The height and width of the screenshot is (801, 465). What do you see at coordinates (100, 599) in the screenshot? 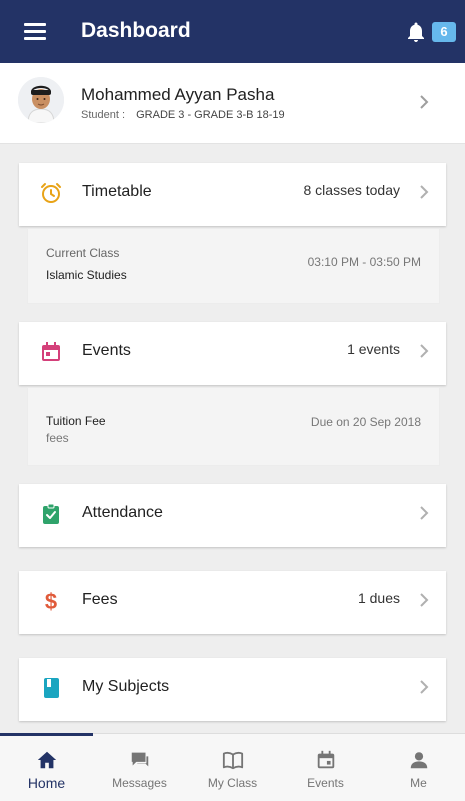
I see `fees-title: Fees` at bounding box center [100, 599].